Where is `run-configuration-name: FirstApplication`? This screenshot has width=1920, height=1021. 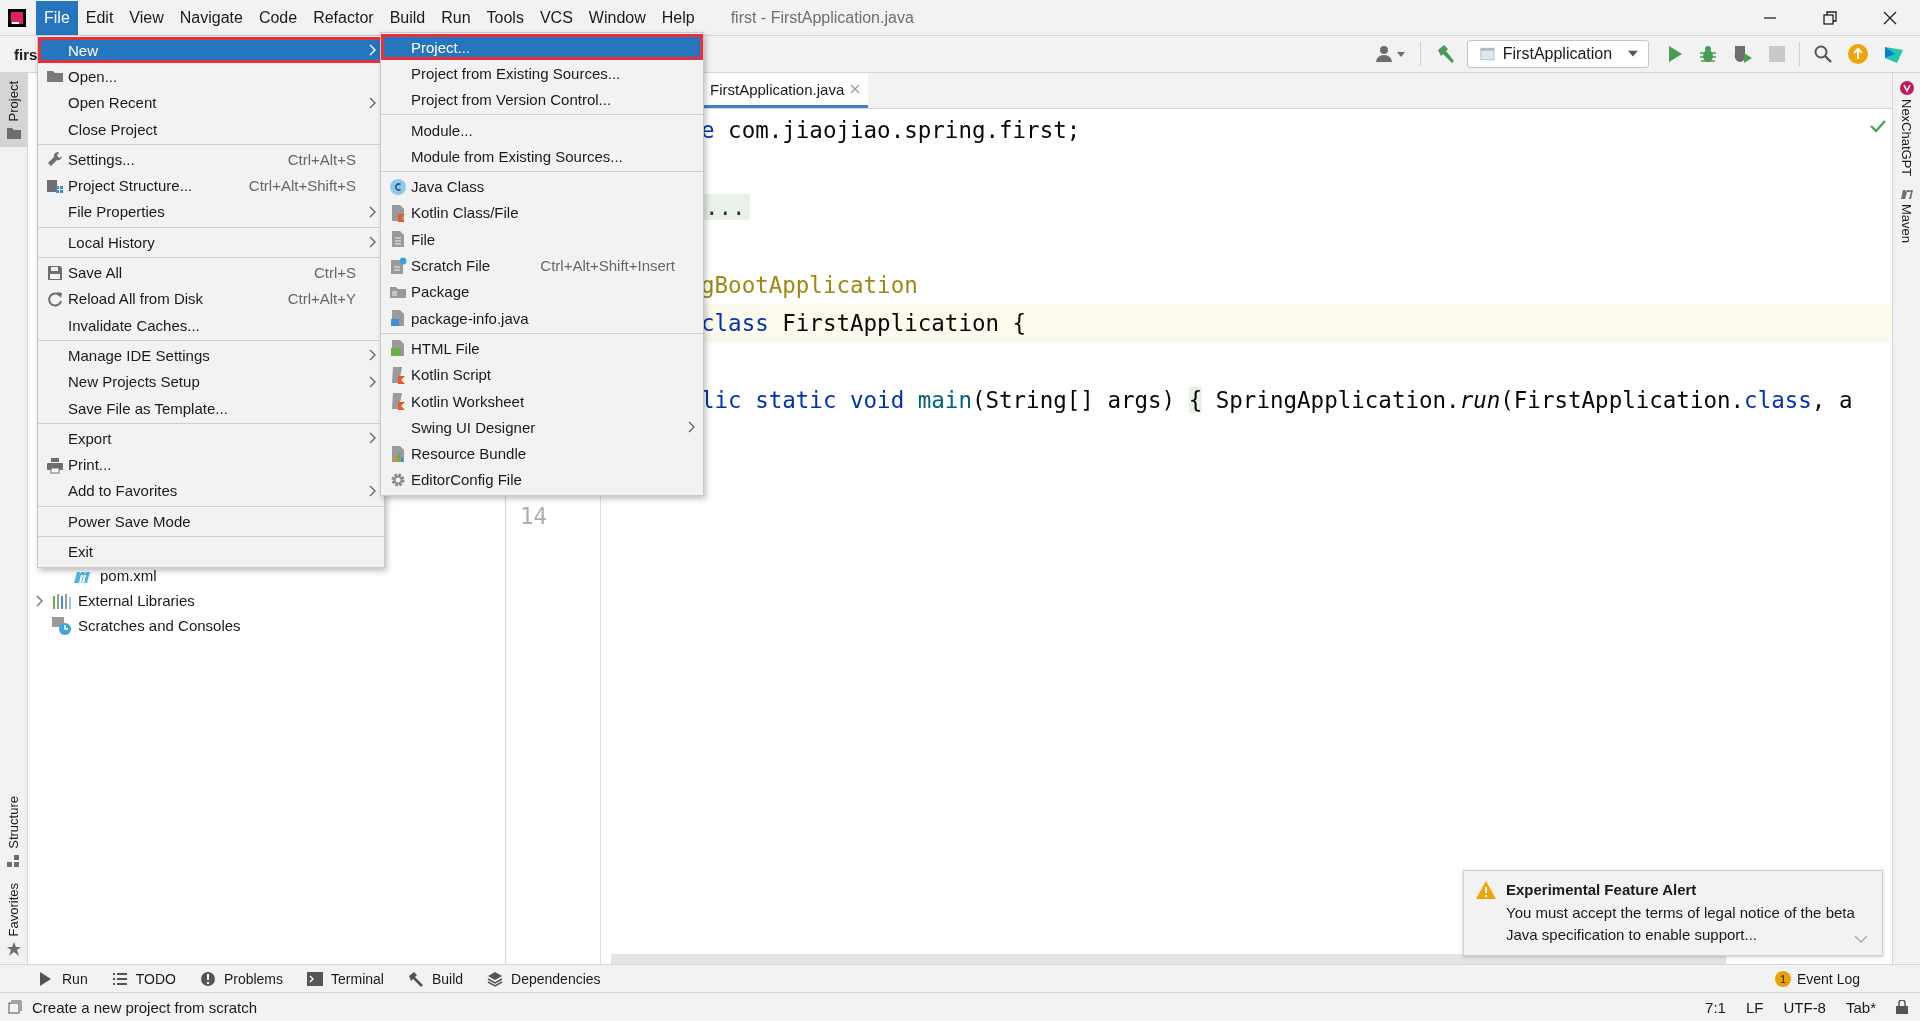 run-configuration-name: FirstApplication is located at coordinates (1557, 54).